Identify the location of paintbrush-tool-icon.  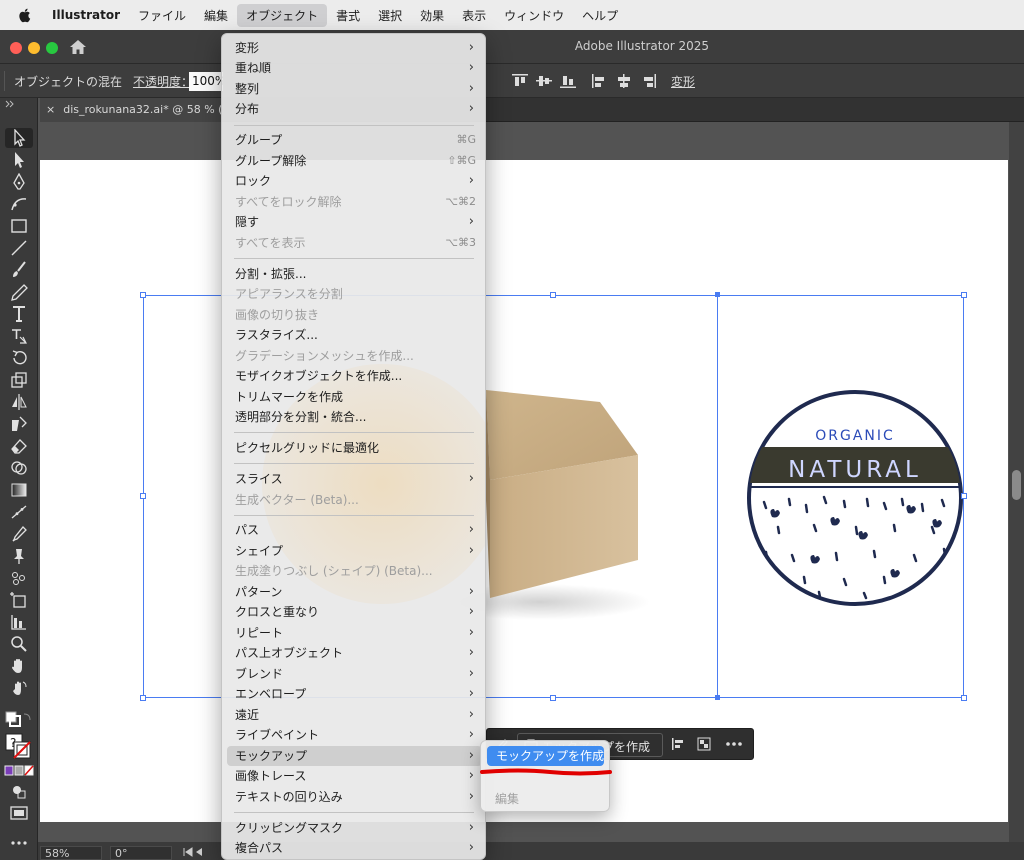
(19, 270).